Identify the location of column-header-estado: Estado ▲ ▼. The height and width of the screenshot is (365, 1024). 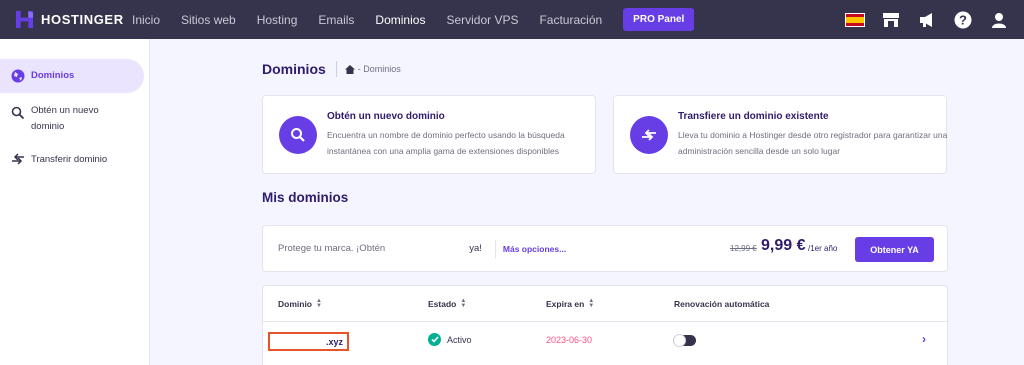
(447, 303).